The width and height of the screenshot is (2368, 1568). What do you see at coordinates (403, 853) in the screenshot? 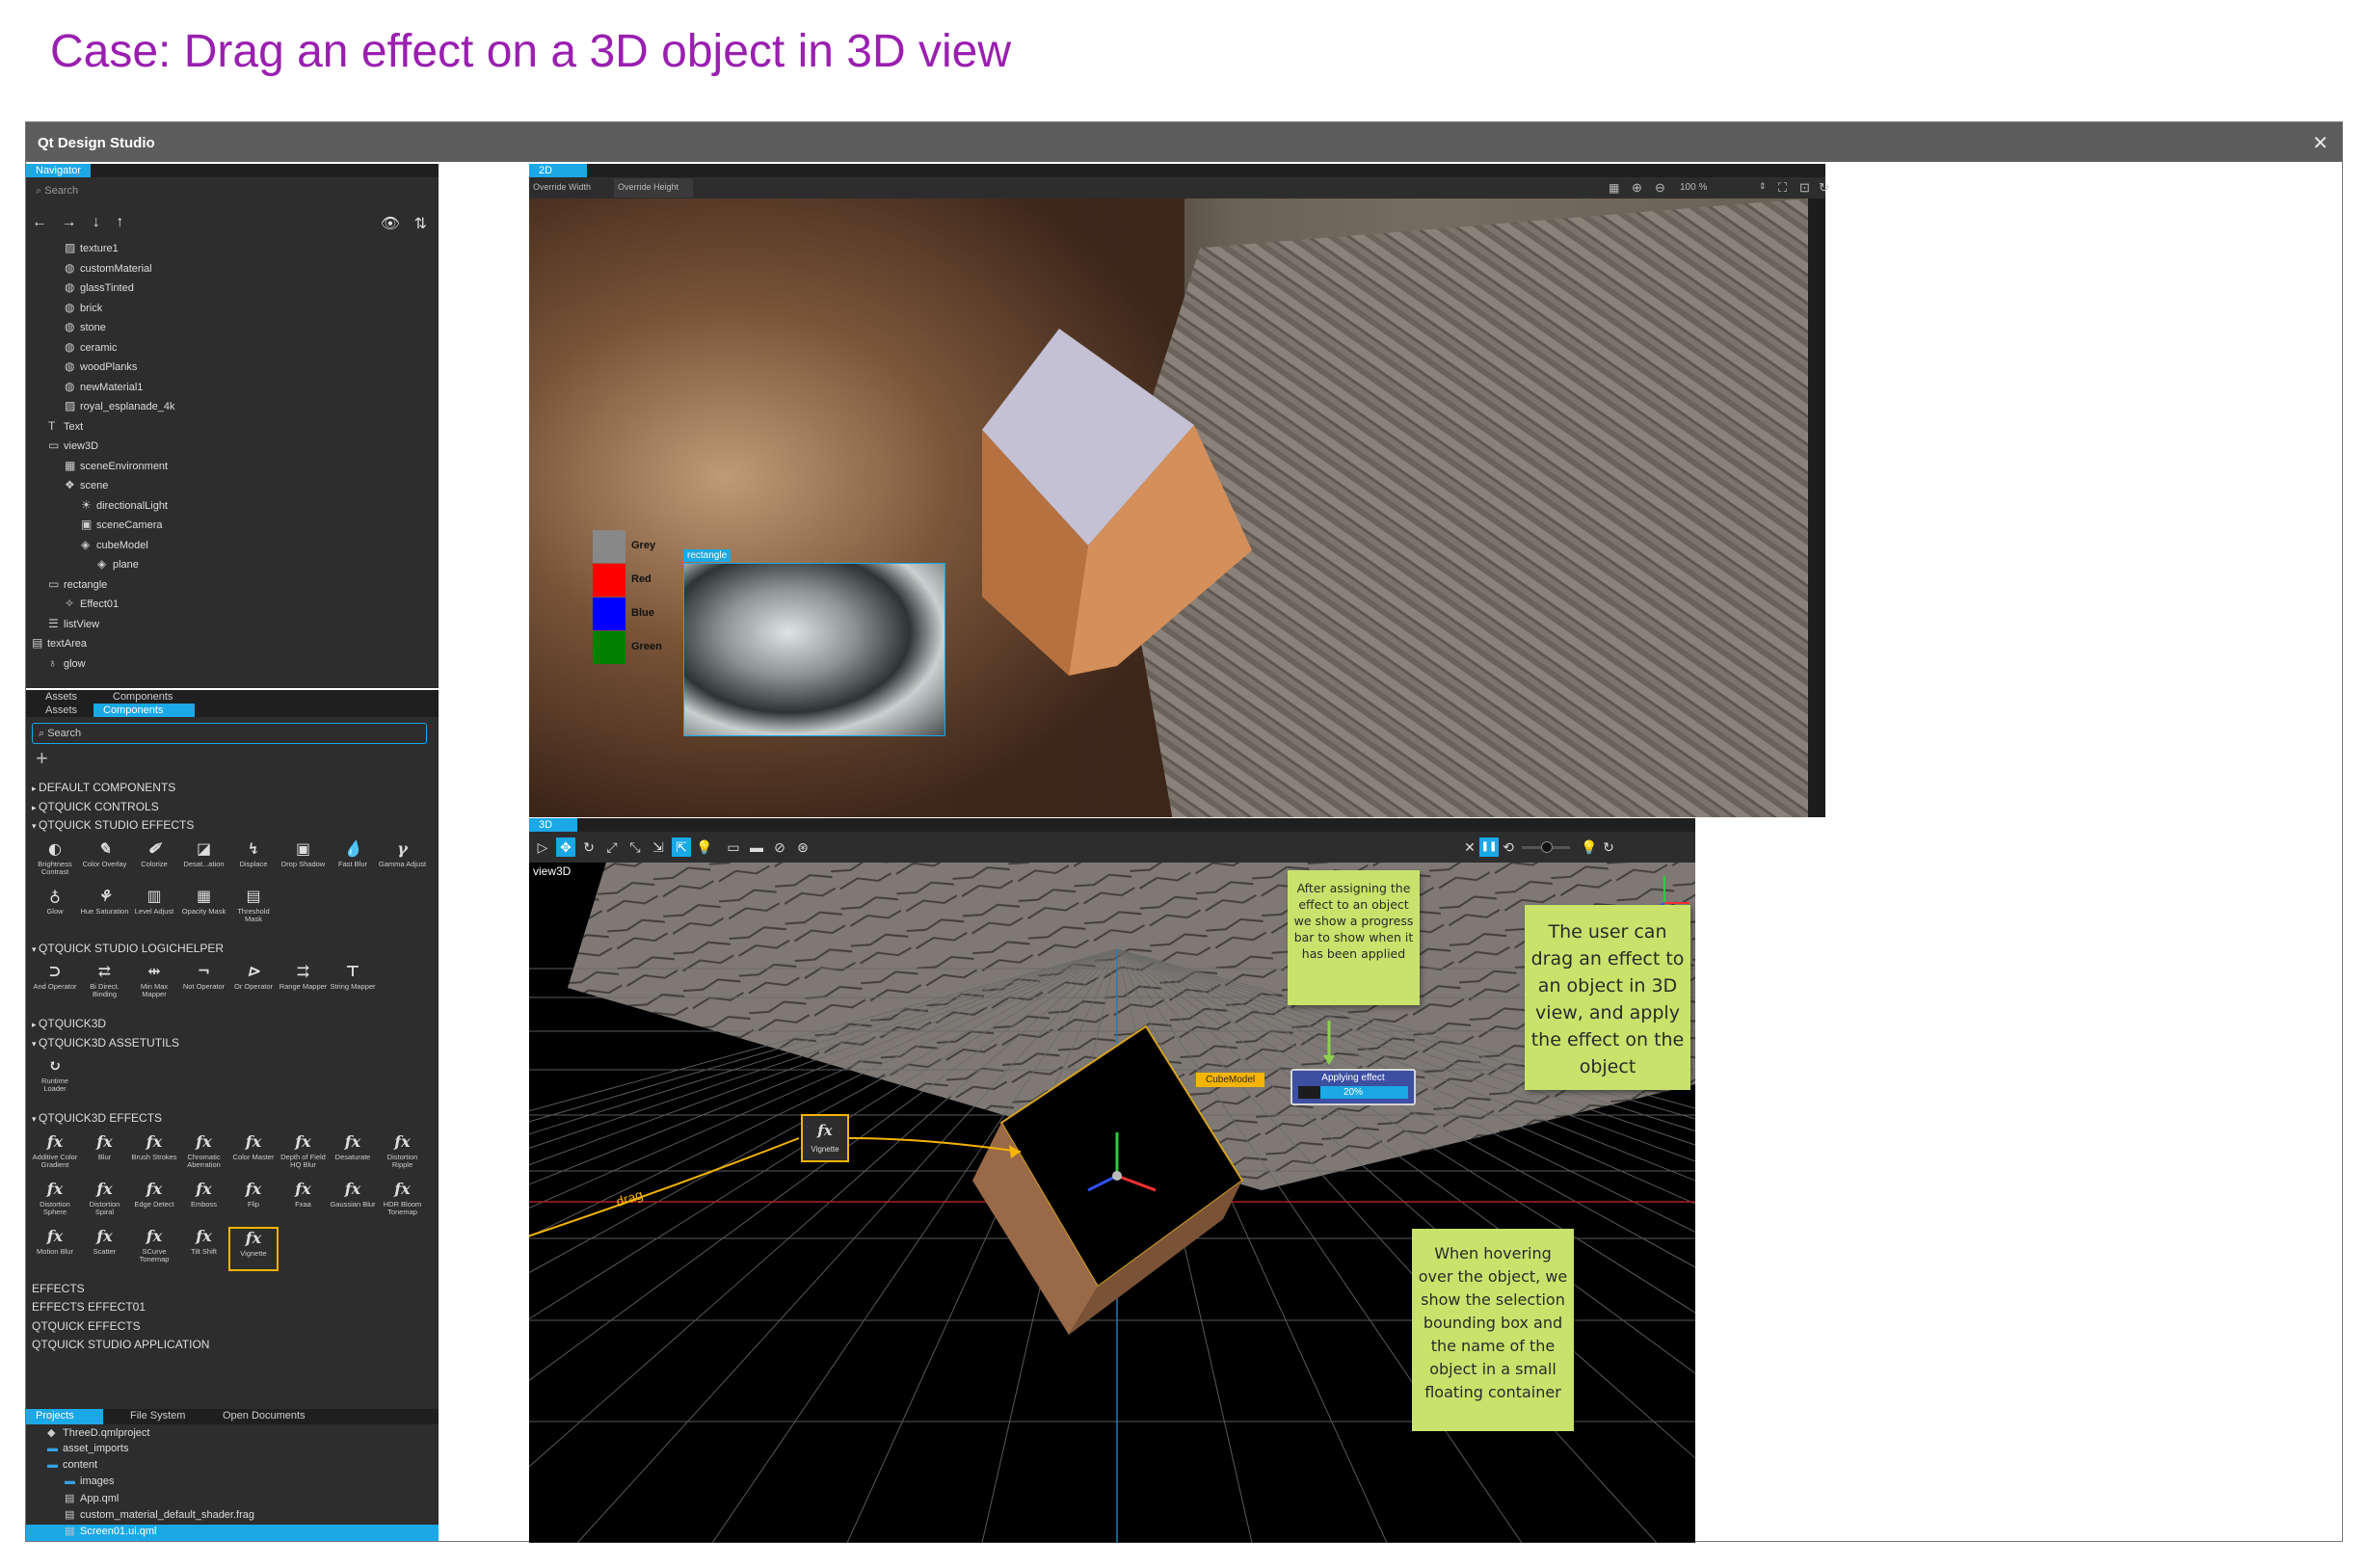
I see `library-item: γ Gamma Adjust` at bounding box center [403, 853].